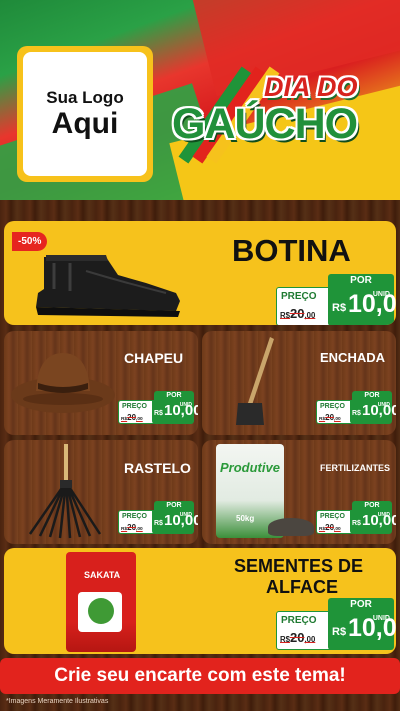 The image size is (400, 711). I want to click on hoe-icon, so click(255, 381).